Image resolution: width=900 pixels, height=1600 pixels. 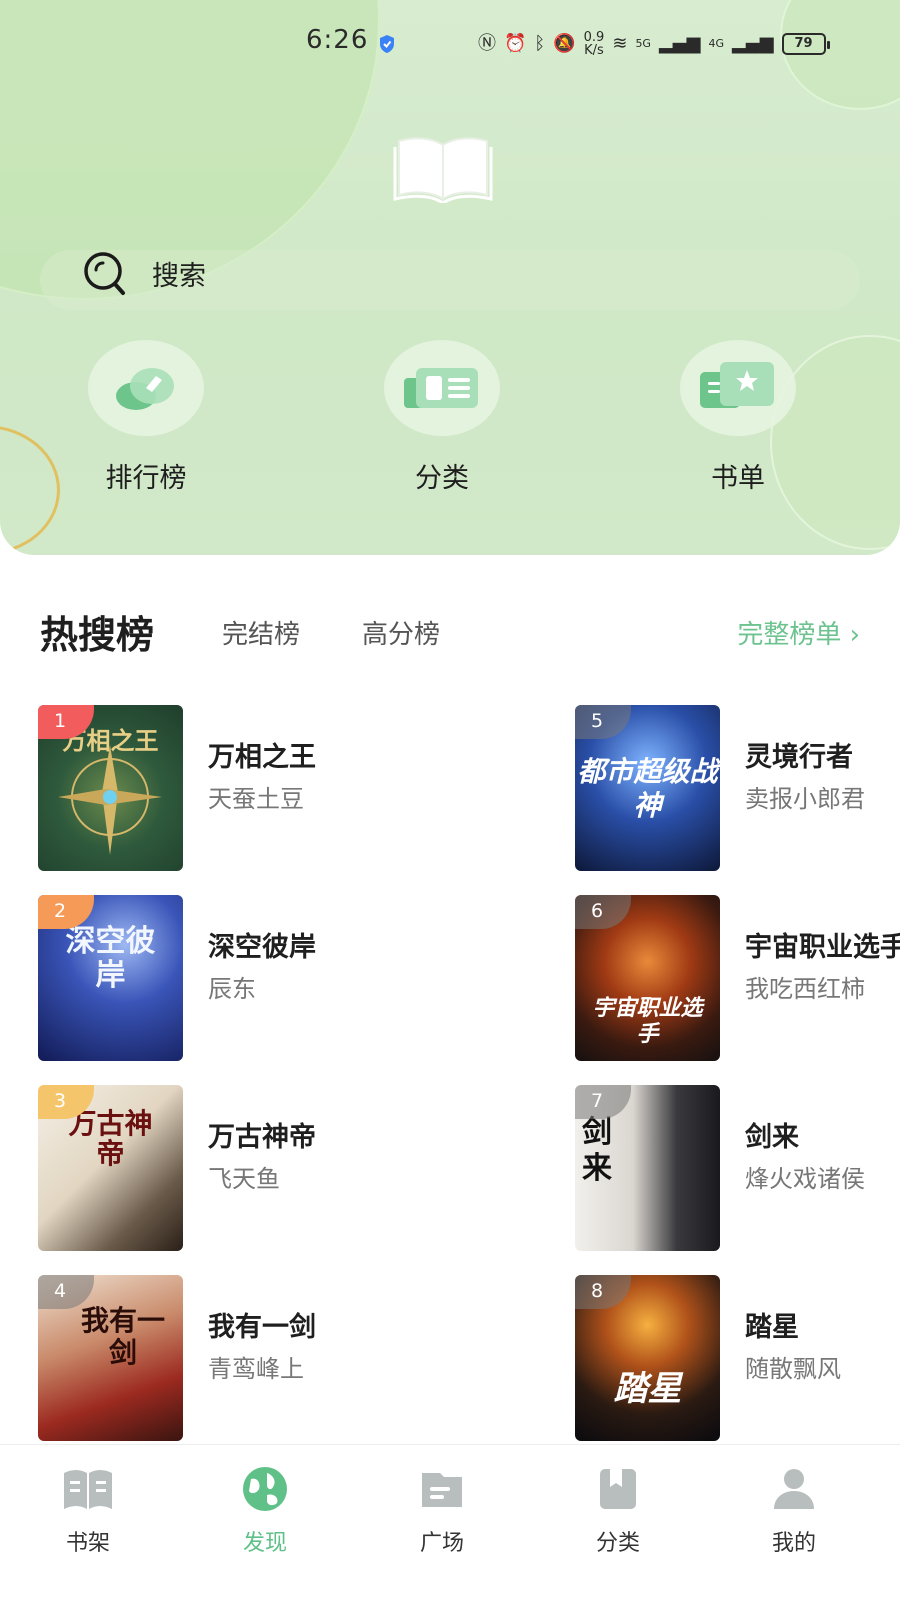 What do you see at coordinates (261, 635) in the screenshot?
I see `tab-completed: 完结榜` at bounding box center [261, 635].